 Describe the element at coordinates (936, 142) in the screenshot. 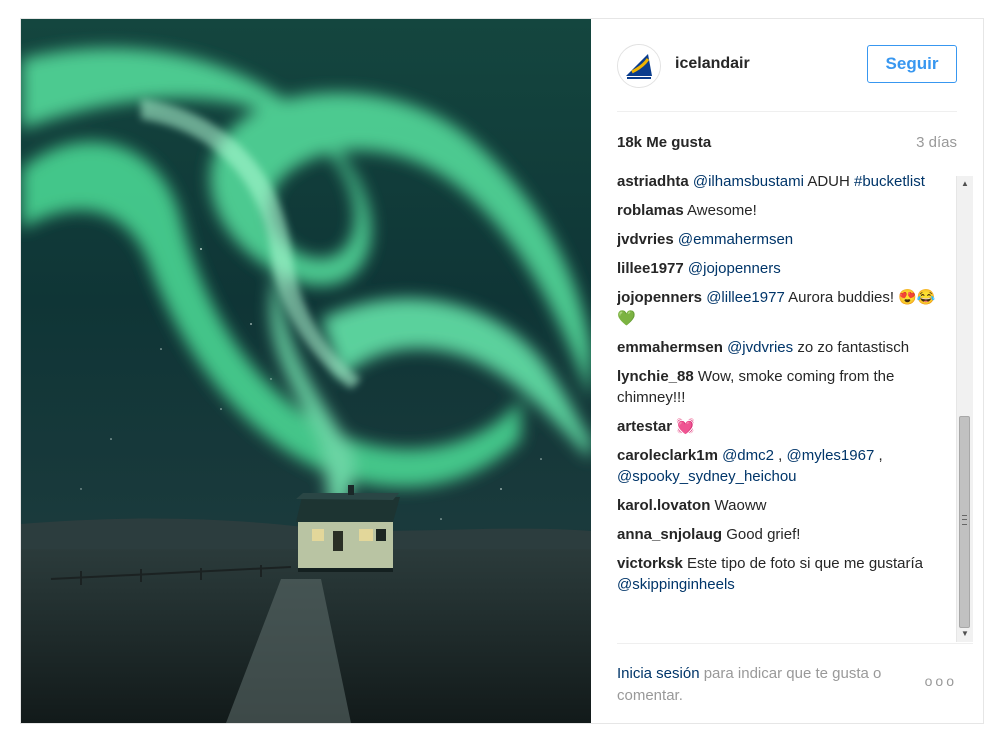

I see `post-time: 3 días` at that location.